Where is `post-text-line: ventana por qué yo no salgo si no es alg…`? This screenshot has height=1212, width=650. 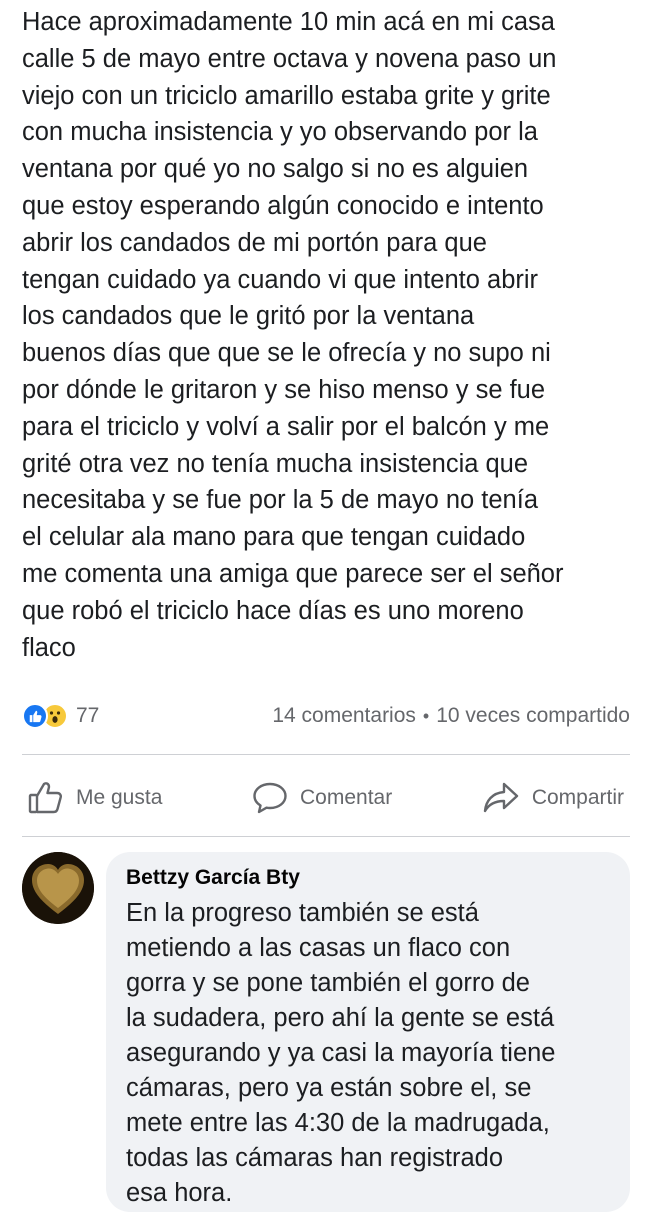
post-text-line: ventana por qué yo no salgo si no es alg… is located at coordinates (275, 169).